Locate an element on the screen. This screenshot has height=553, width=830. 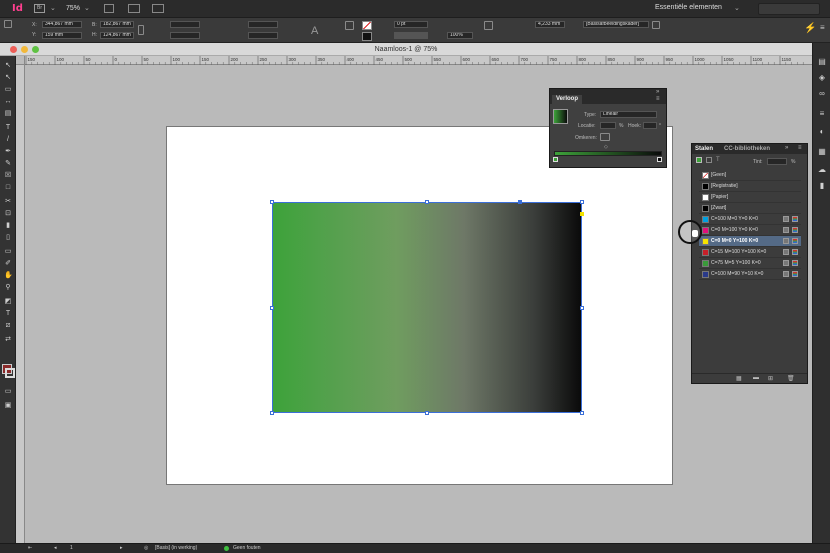
handle-middle-right is located at coordinates (582, 308).